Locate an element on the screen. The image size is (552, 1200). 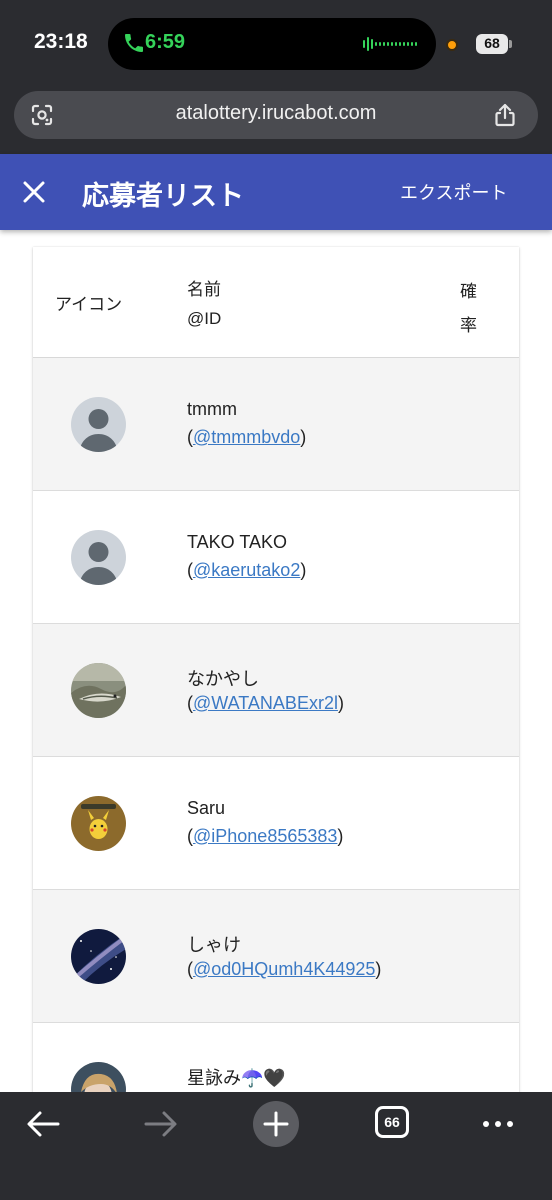
pikachu-avatar-icon is located at coordinates (98, 823).